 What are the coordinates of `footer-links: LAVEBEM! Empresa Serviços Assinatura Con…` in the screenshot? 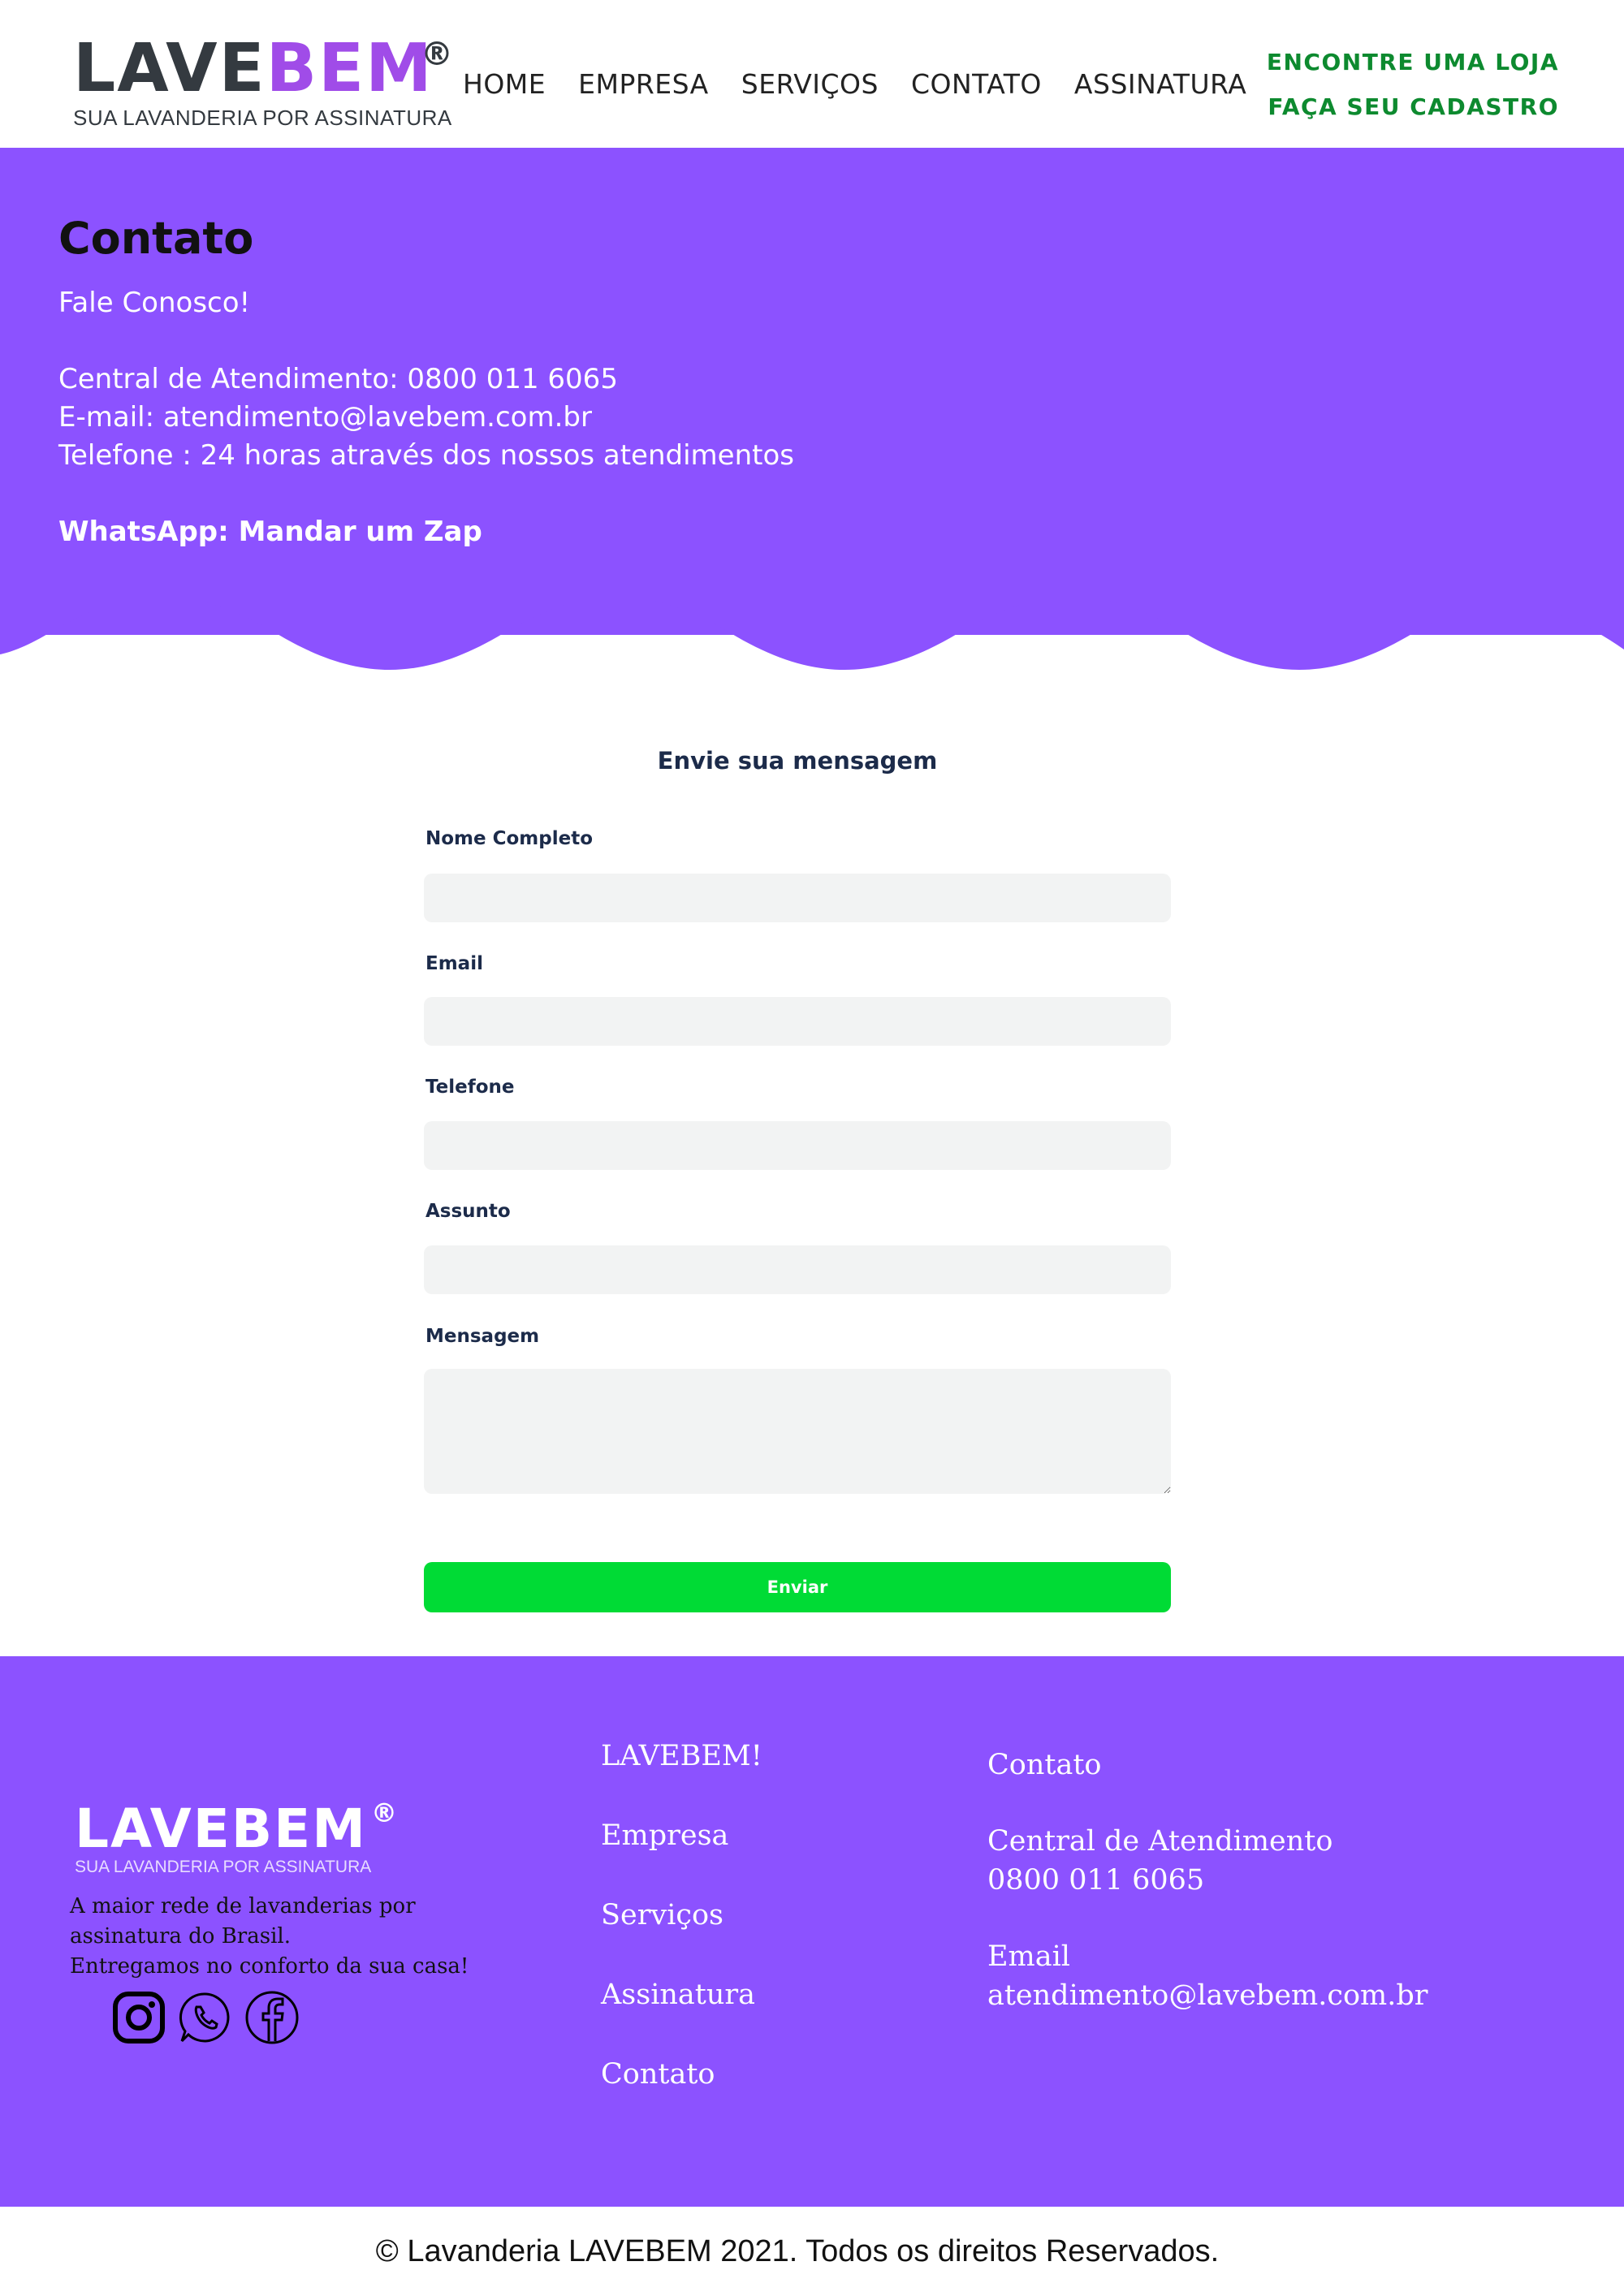 It's located at (682, 1936).